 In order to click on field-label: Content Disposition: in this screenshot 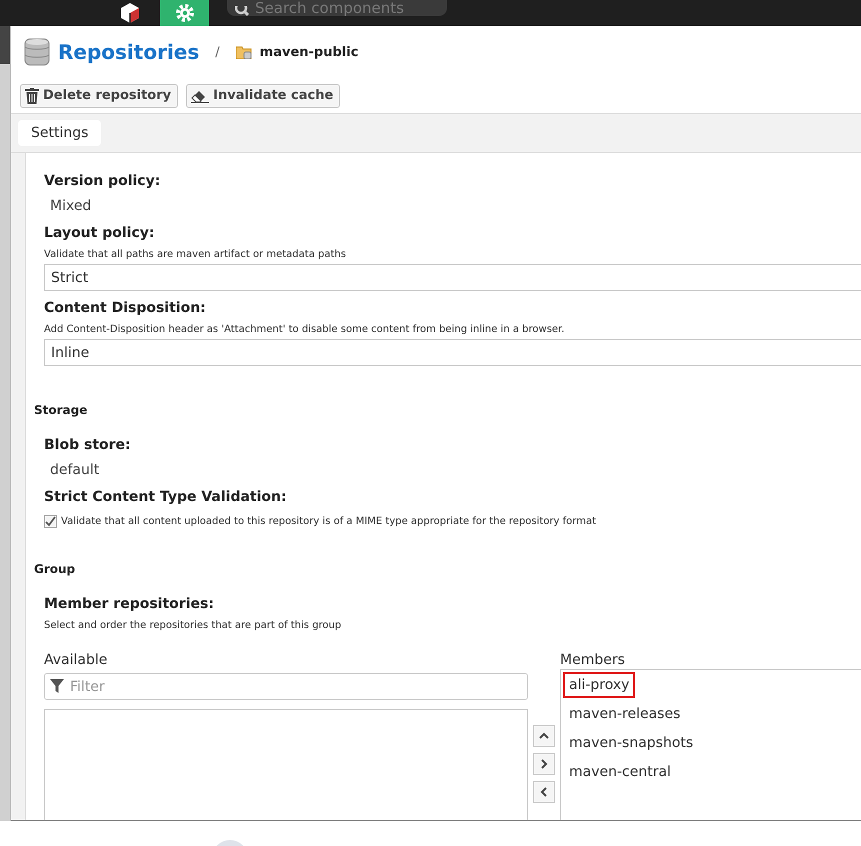, I will do `click(125, 308)`.